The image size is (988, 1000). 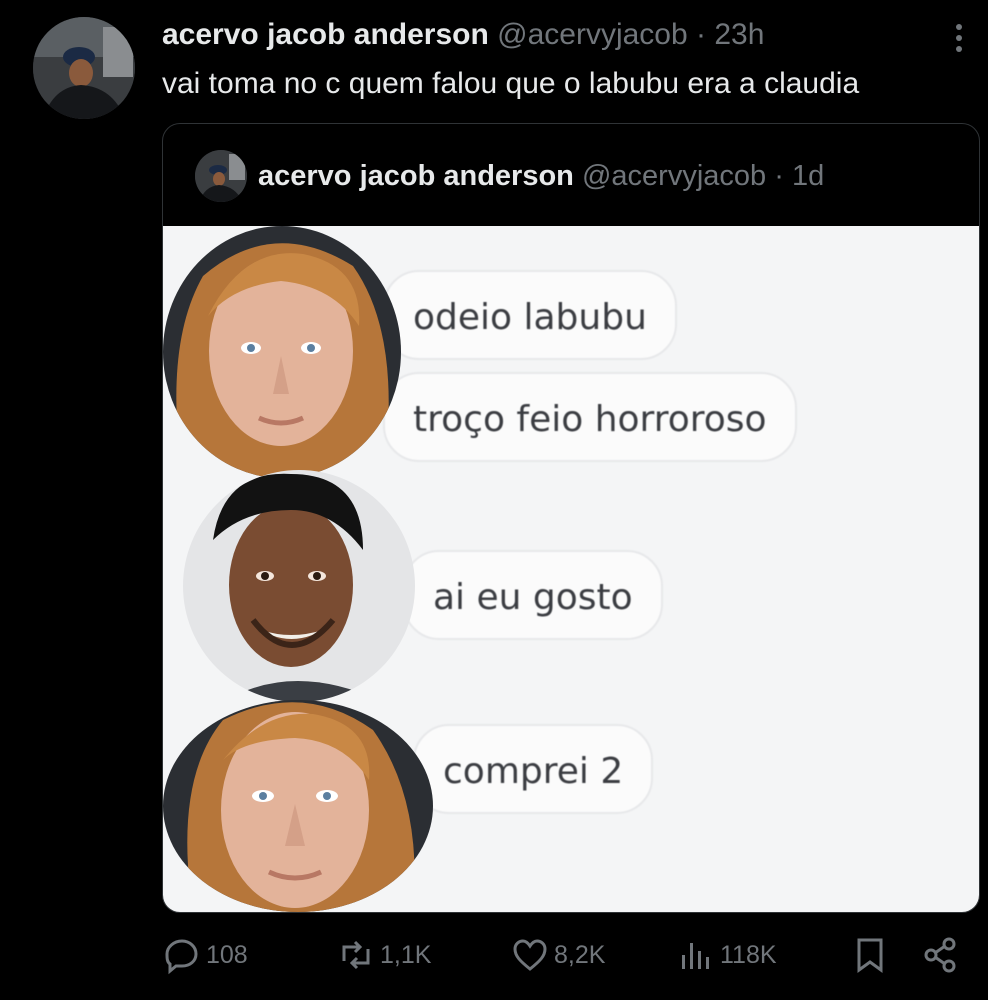 What do you see at coordinates (416, 176) in the screenshot?
I see `quoted-author-name: acervo jacob anderson` at bounding box center [416, 176].